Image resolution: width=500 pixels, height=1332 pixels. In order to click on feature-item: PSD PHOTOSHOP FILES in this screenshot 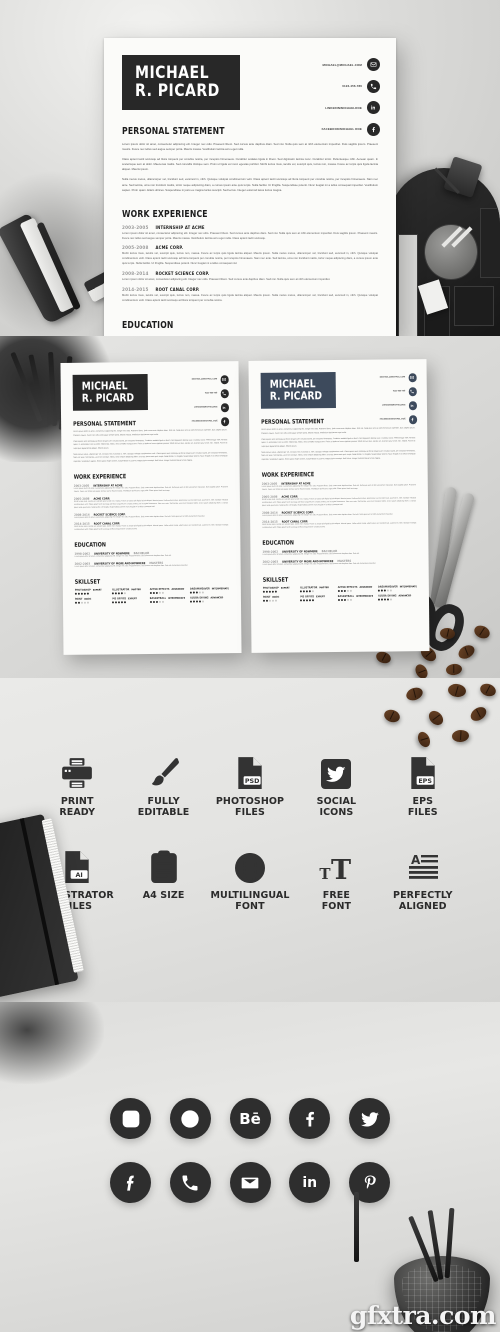, I will do `click(250, 783)`.